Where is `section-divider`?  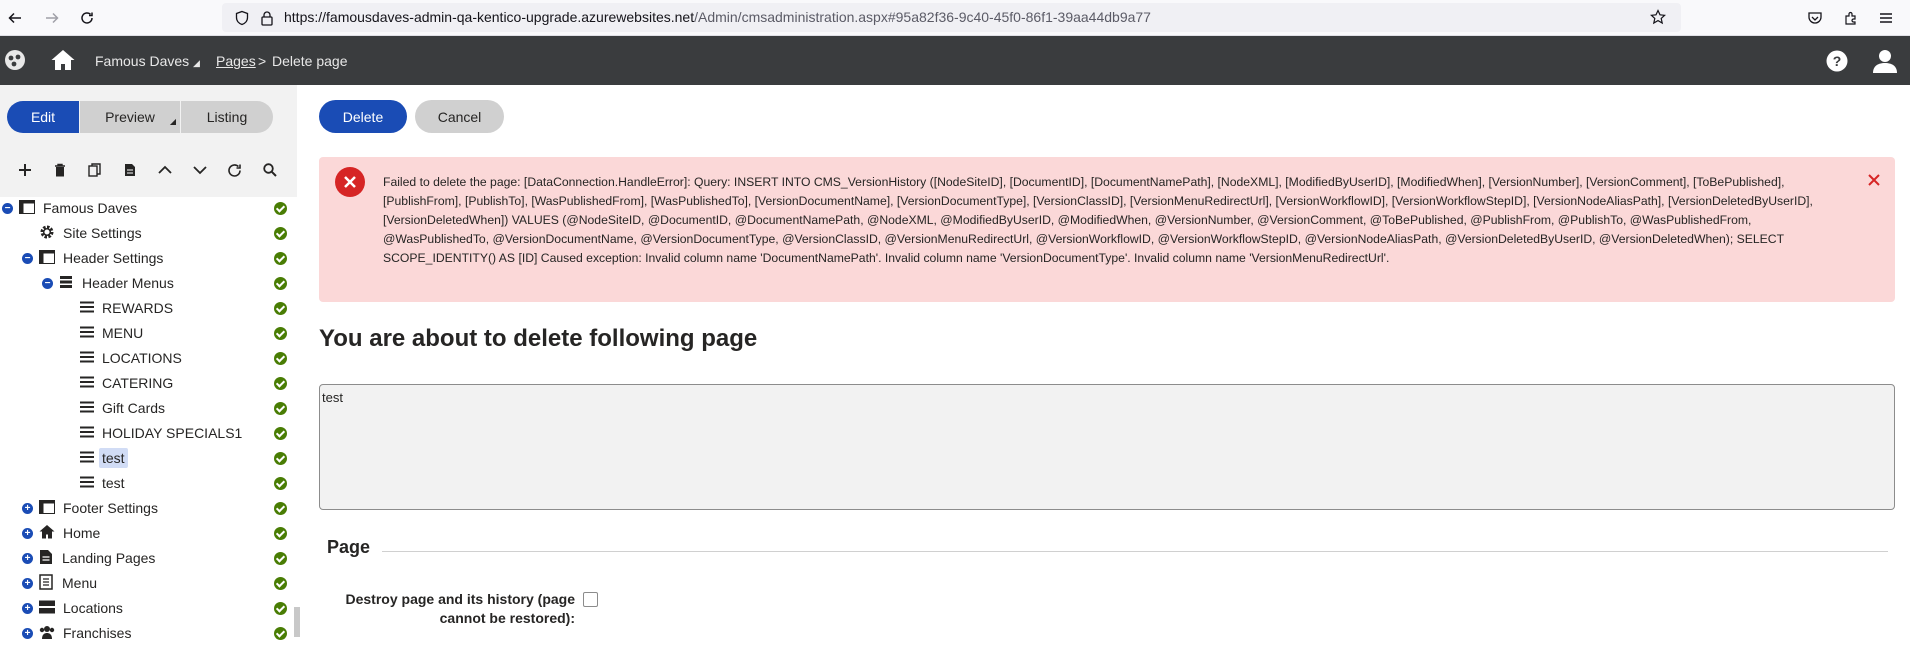 section-divider is located at coordinates (1135, 551).